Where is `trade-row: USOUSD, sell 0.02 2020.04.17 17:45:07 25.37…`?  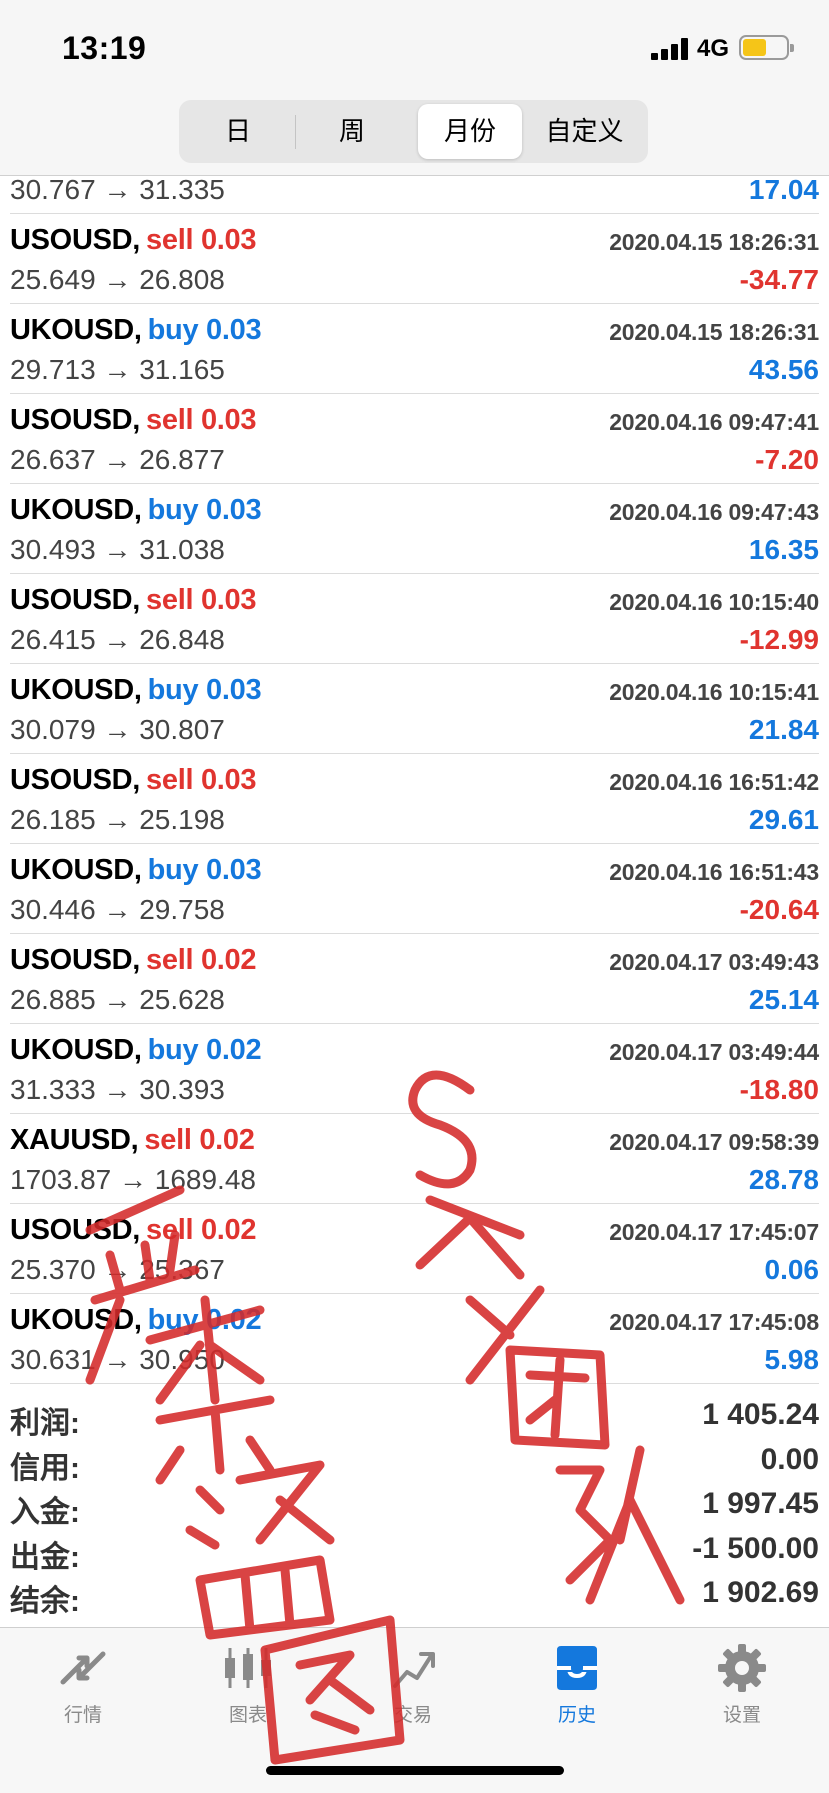
trade-row: USOUSD, sell 0.02 2020.04.17 17:45:07 25.37… is located at coordinates (414, 1249).